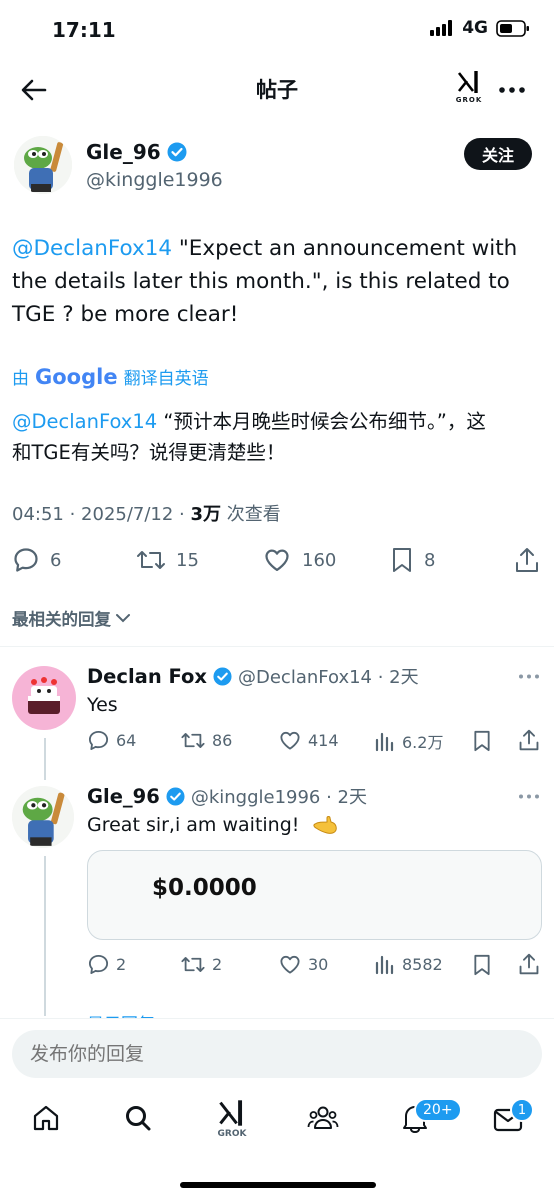  What do you see at coordinates (92, 248) in the screenshot?
I see `mention-link: @DeclanFox14` at bounding box center [92, 248].